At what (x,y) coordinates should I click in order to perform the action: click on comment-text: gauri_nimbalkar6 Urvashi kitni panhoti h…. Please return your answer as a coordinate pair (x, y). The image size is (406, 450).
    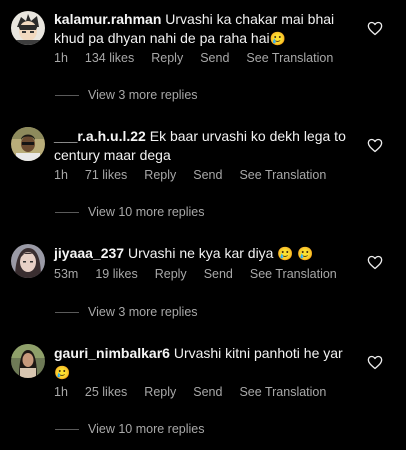
    Looking at the image, I should click on (204, 363).